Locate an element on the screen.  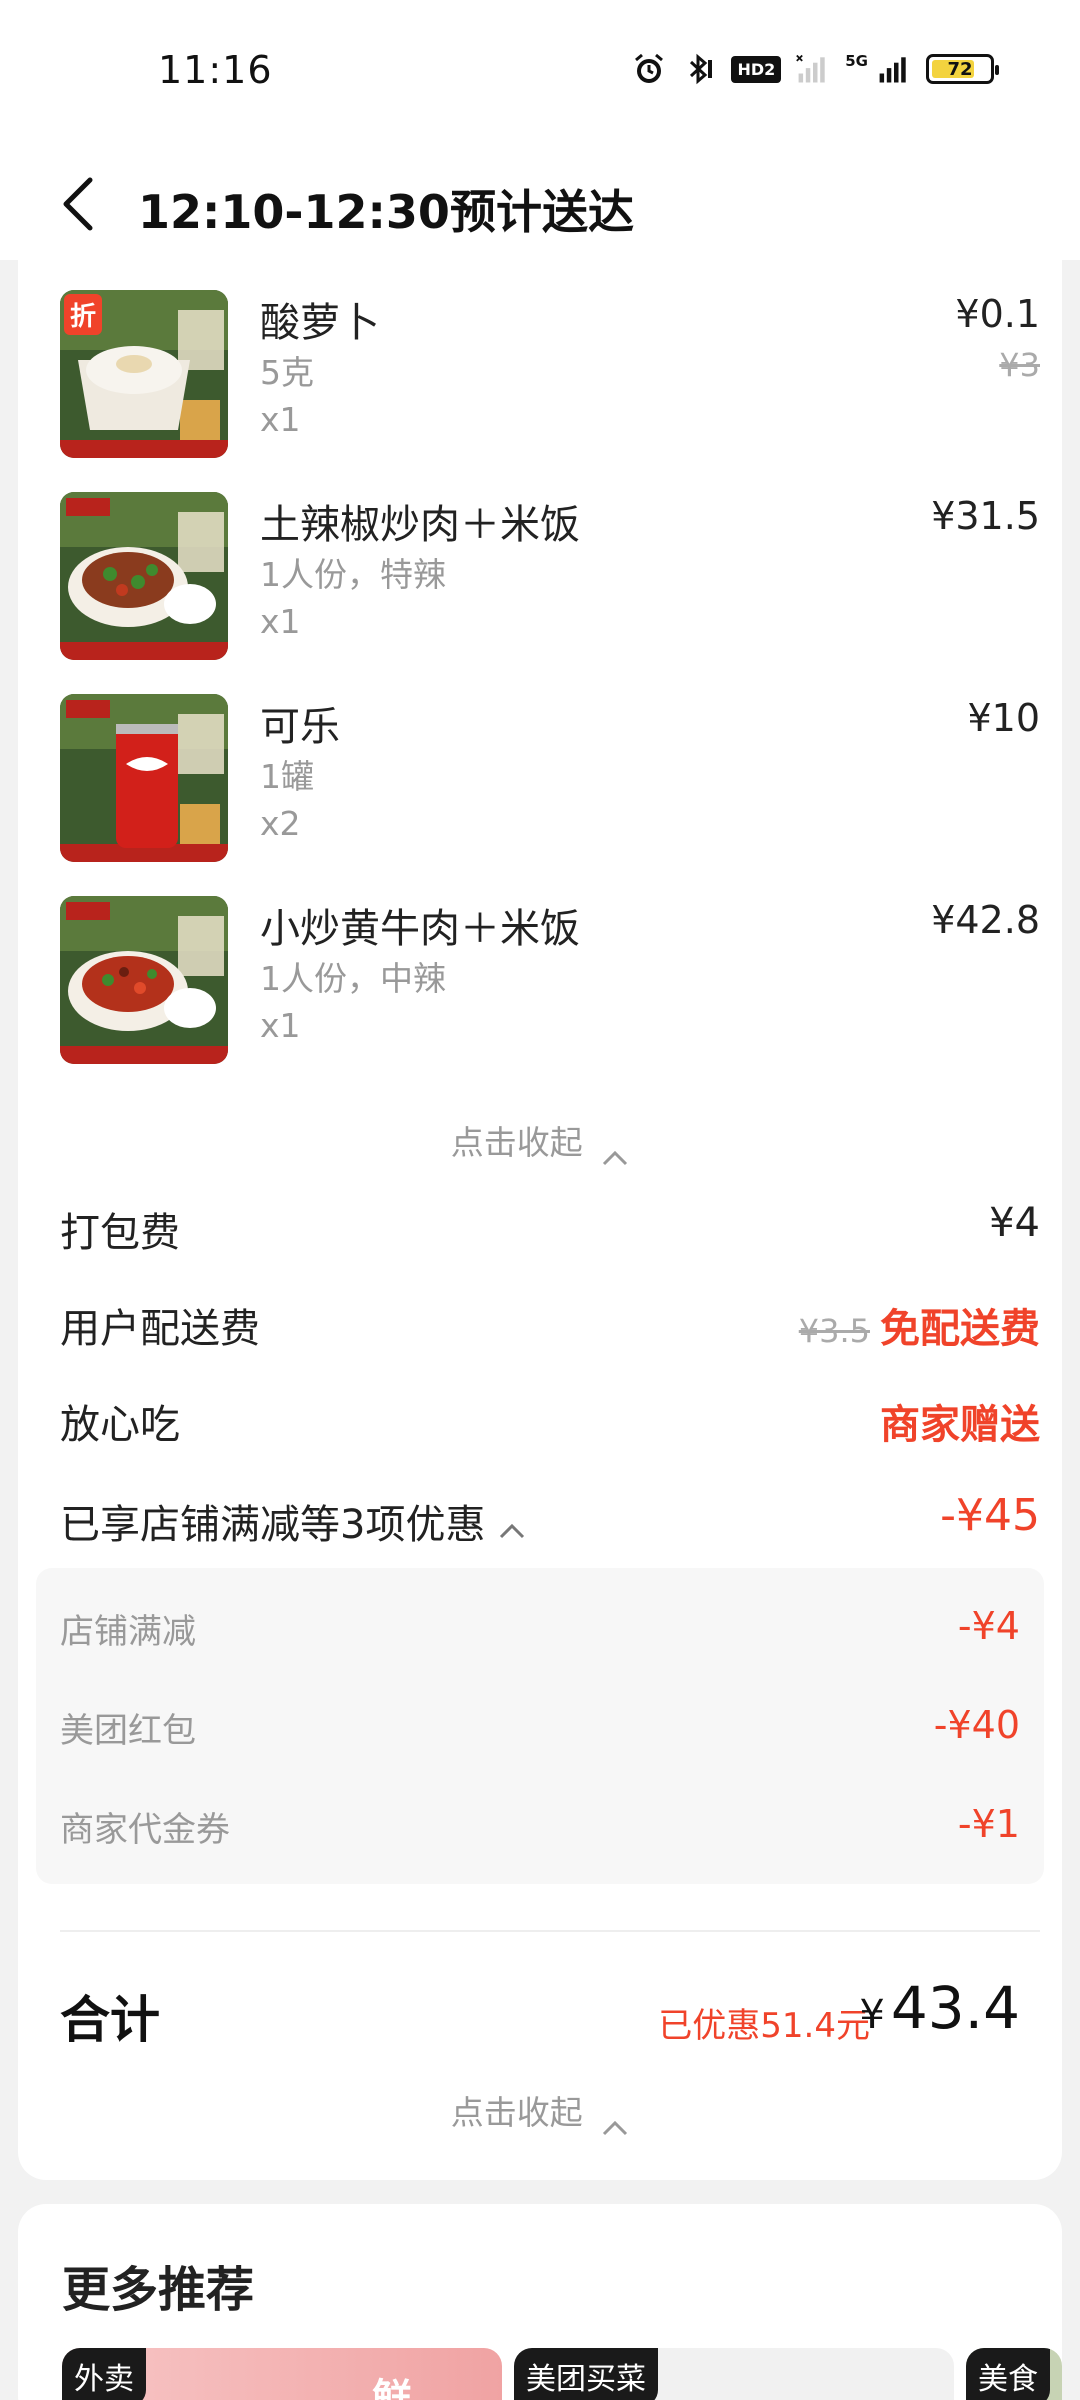
discount-summary-label: 已享店铺满减等3项优惠 is located at coordinates (293, 1521).